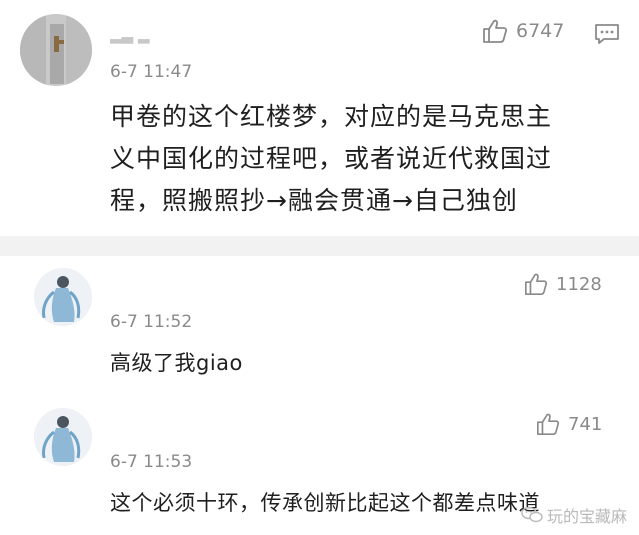  Describe the element at coordinates (129, 35) in the screenshot. I see `username: ▂▃ ▂` at that location.